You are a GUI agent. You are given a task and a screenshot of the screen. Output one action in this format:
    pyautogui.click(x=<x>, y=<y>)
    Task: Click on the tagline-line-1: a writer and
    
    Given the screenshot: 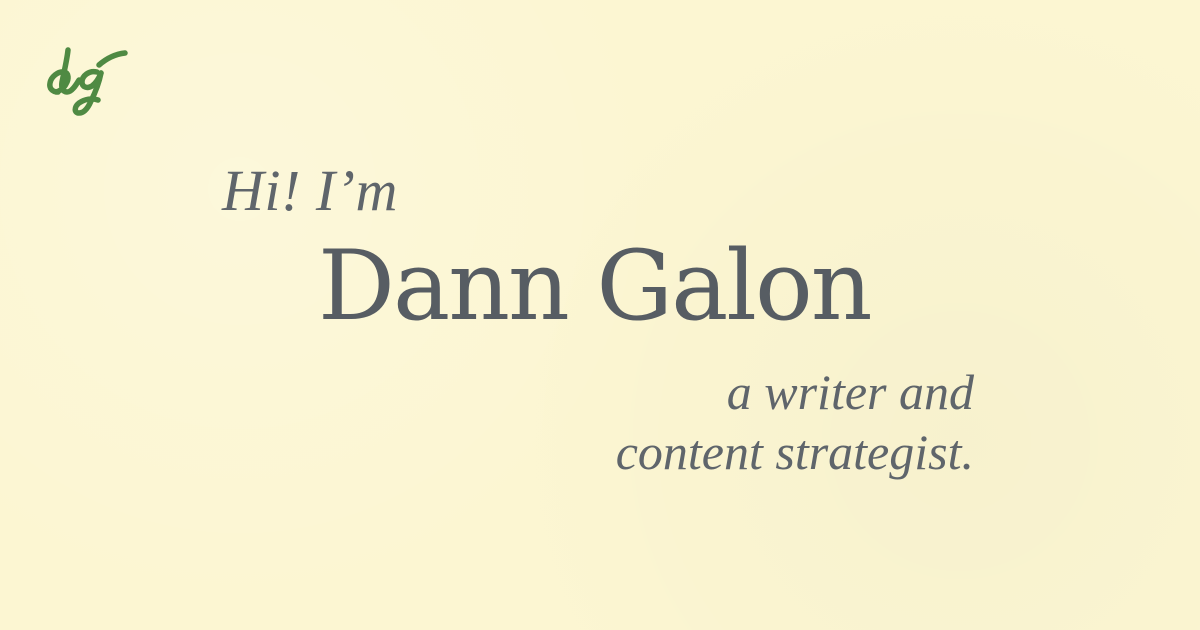 What is the action you would take?
    pyautogui.click(x=850, y=392)
    